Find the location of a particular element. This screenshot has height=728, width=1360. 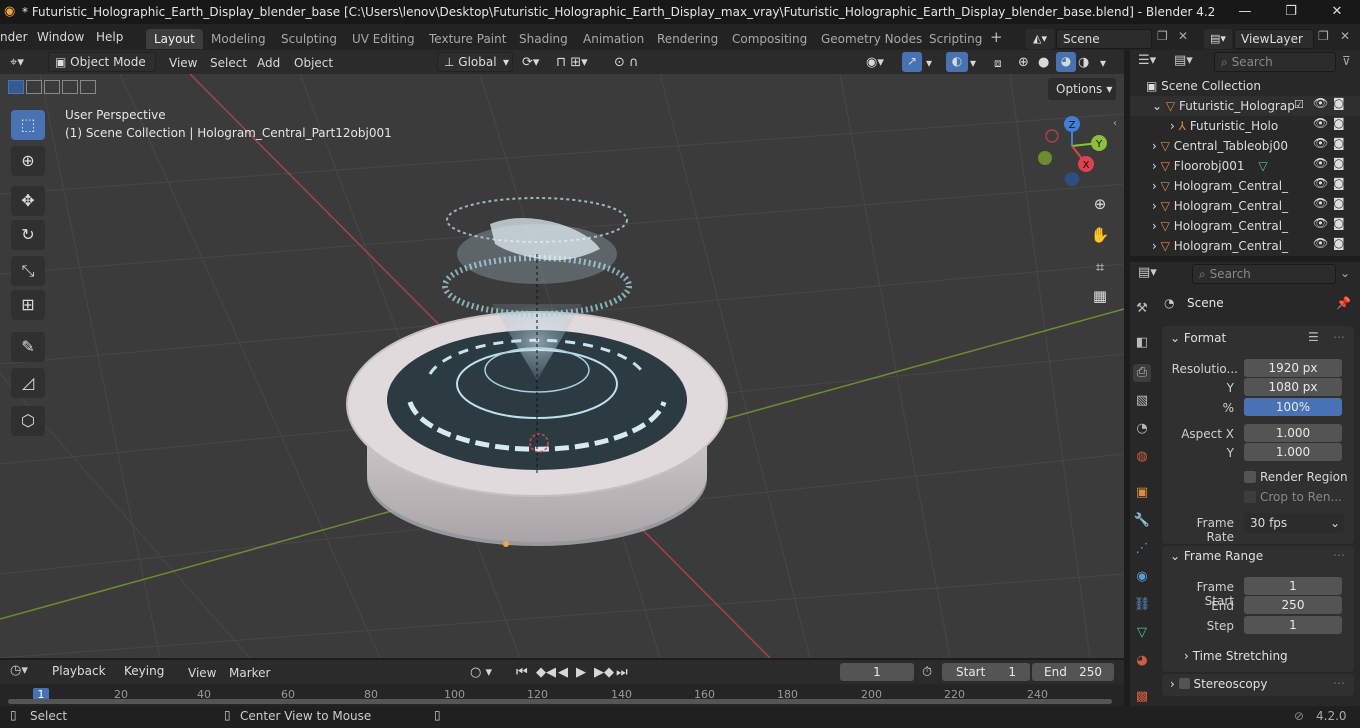

resolution-percent-field: 100% is located at coordinates (1293, 407).